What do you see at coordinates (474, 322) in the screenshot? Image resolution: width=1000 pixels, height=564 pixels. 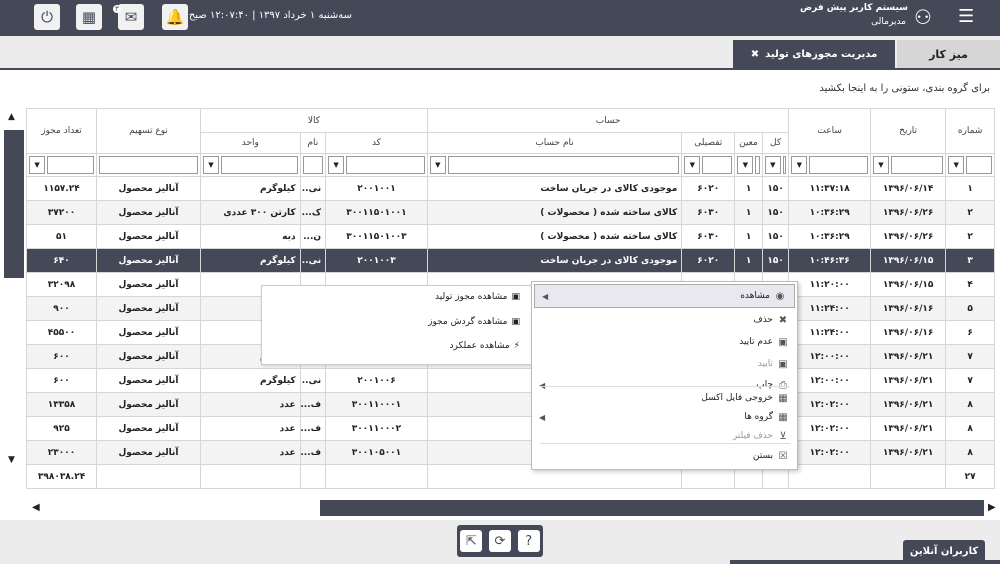 I see `submenu-item-view-flow: مشاهده گردش مجوز ▣` at bounding box center [474, 322].